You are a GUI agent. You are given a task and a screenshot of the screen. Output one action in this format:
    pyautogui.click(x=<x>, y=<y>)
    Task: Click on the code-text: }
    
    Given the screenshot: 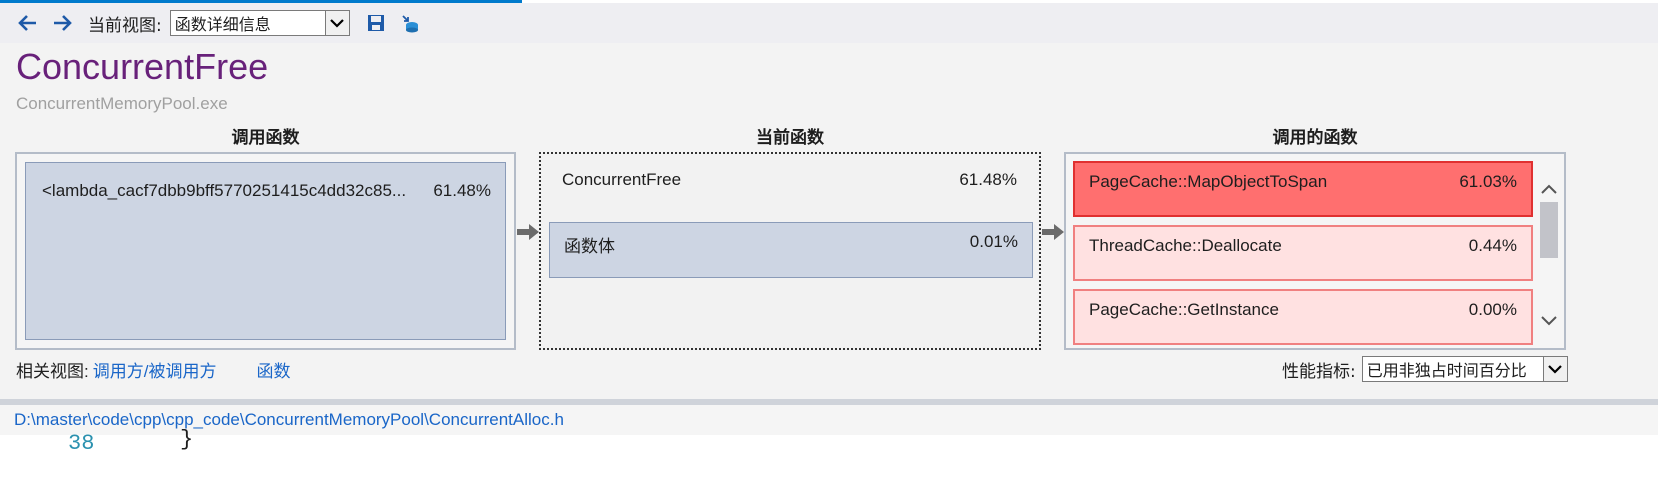 What is the action you would take?
    pyautogui.click(x=187, y=439)
    